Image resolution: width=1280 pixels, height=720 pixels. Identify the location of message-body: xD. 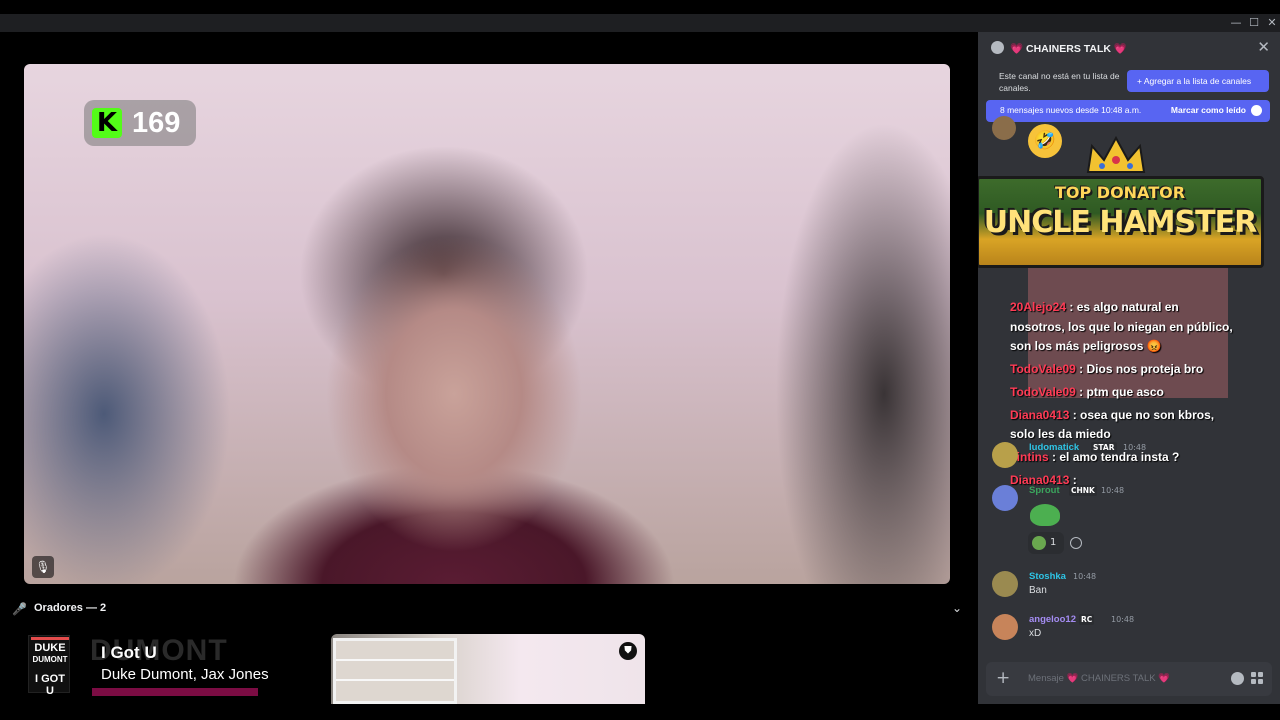
(1035, 633).